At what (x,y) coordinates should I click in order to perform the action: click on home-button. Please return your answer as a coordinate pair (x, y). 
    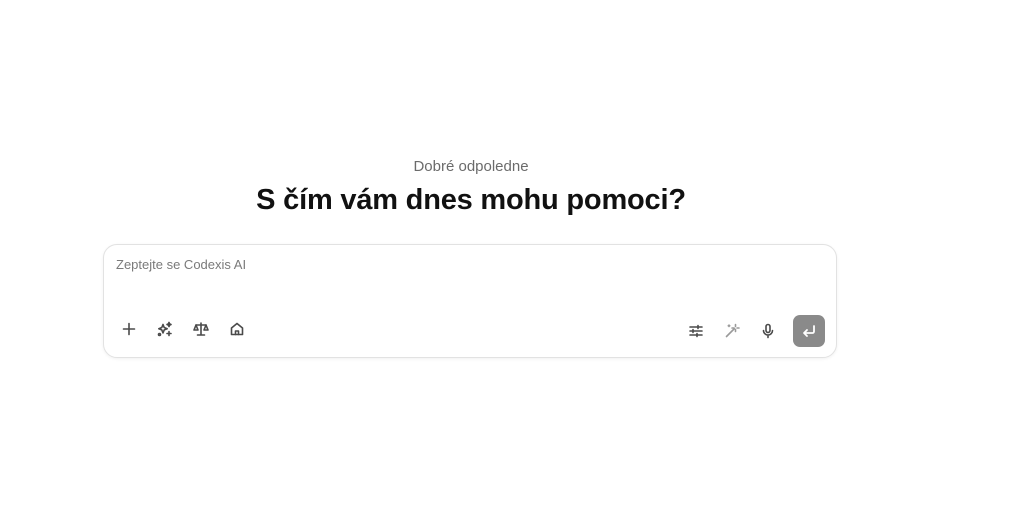
    Looking at the image, I should click on (237, 329).